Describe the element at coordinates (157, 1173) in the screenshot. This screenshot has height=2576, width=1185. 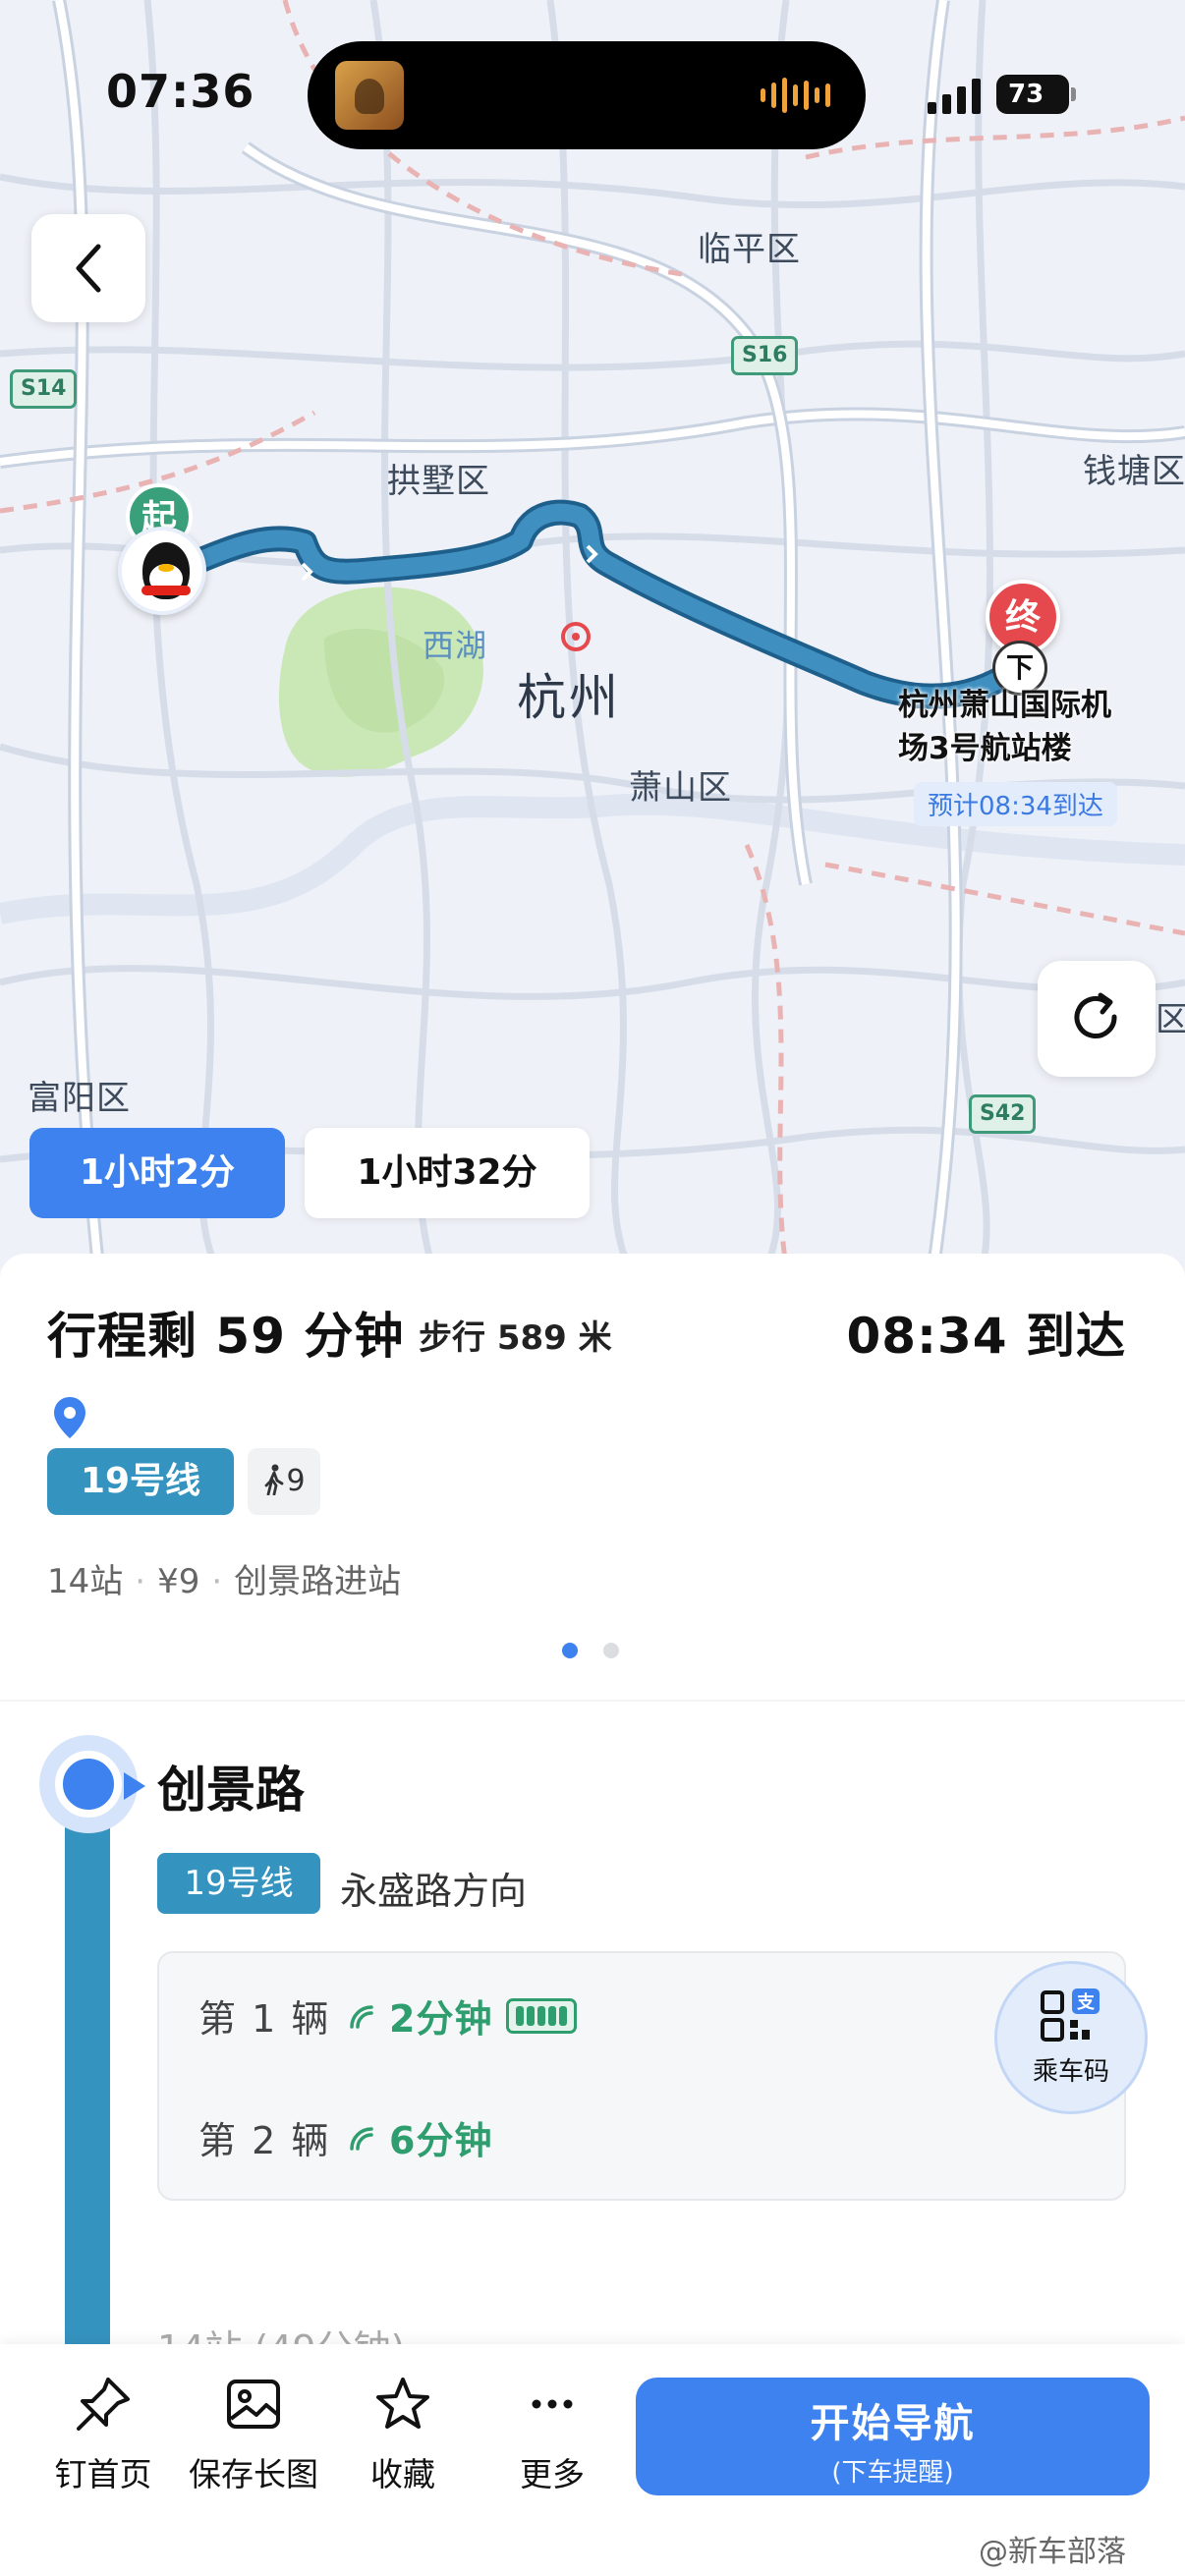
I see `route-option-fastest: 1小时2分` at that location.